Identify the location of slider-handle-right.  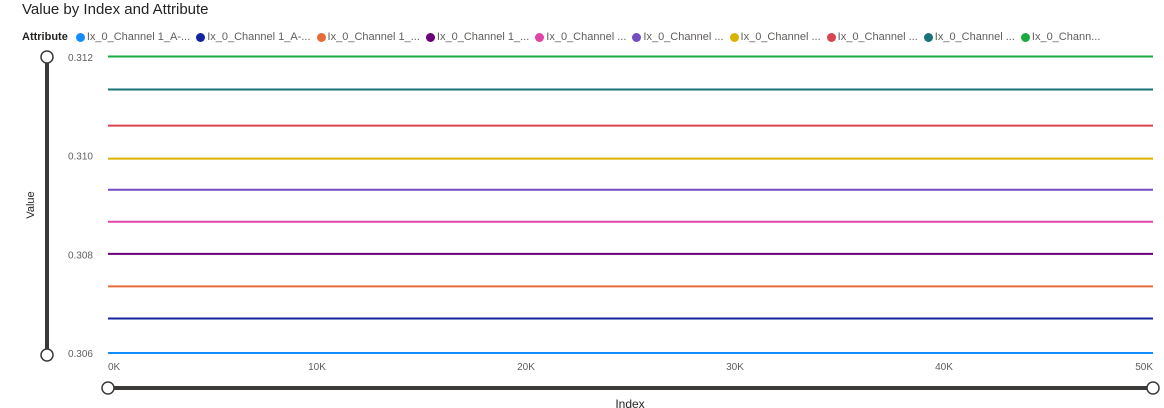
(1153, 388).